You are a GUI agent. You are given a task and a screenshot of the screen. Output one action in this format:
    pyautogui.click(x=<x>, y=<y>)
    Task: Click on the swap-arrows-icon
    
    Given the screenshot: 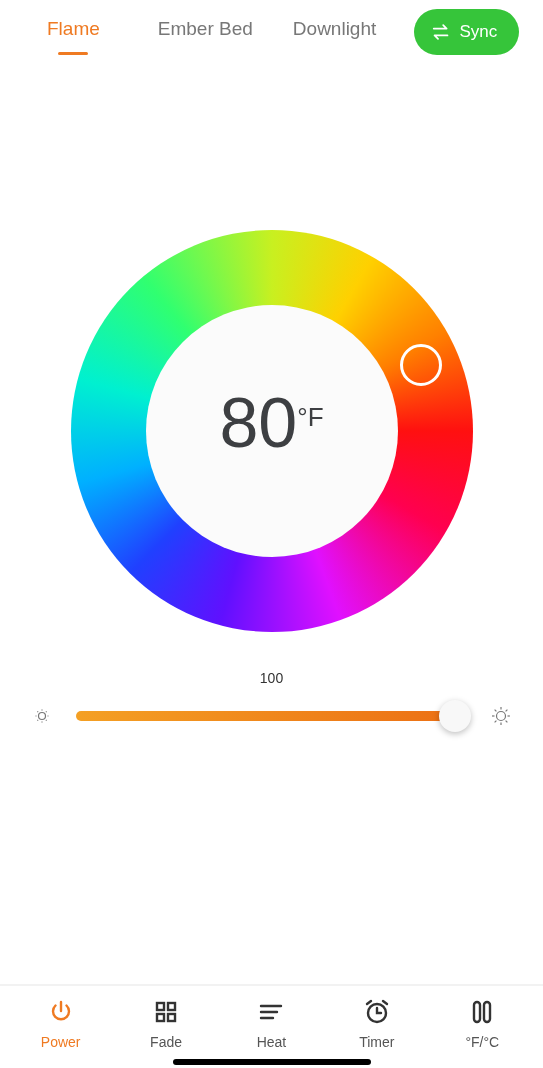 What is the action you would take?
    pyautogui.click(x=441, y=32)
    